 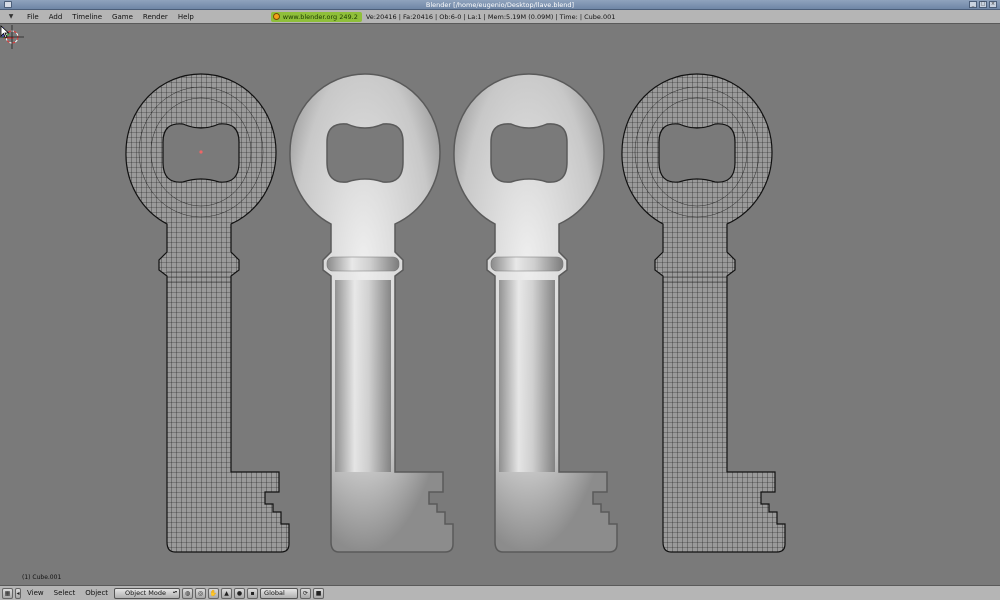 I want to click on mouse-pointer-icon, so click(x=5, y=32).